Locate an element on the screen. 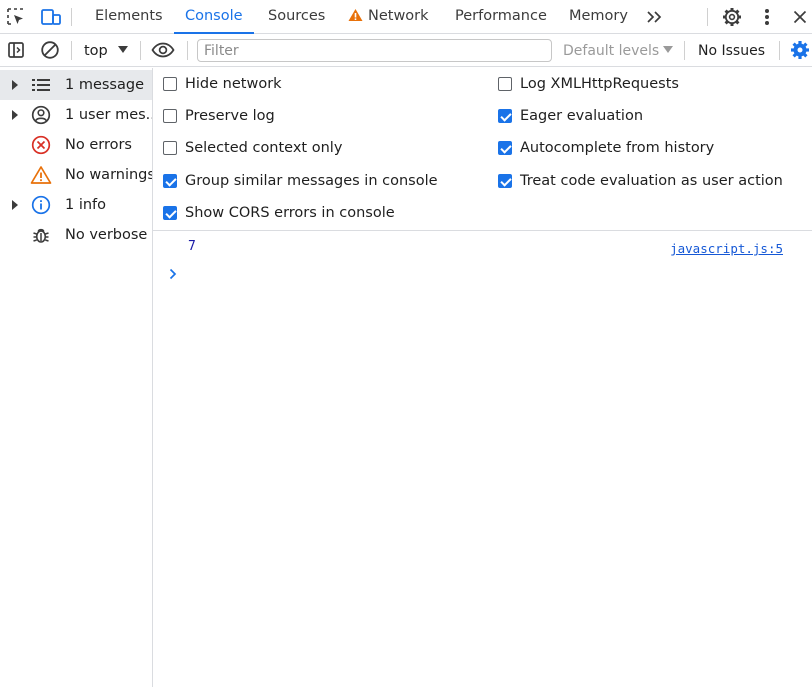  issues-counter: No Issues is located at coordinates (731, 51).